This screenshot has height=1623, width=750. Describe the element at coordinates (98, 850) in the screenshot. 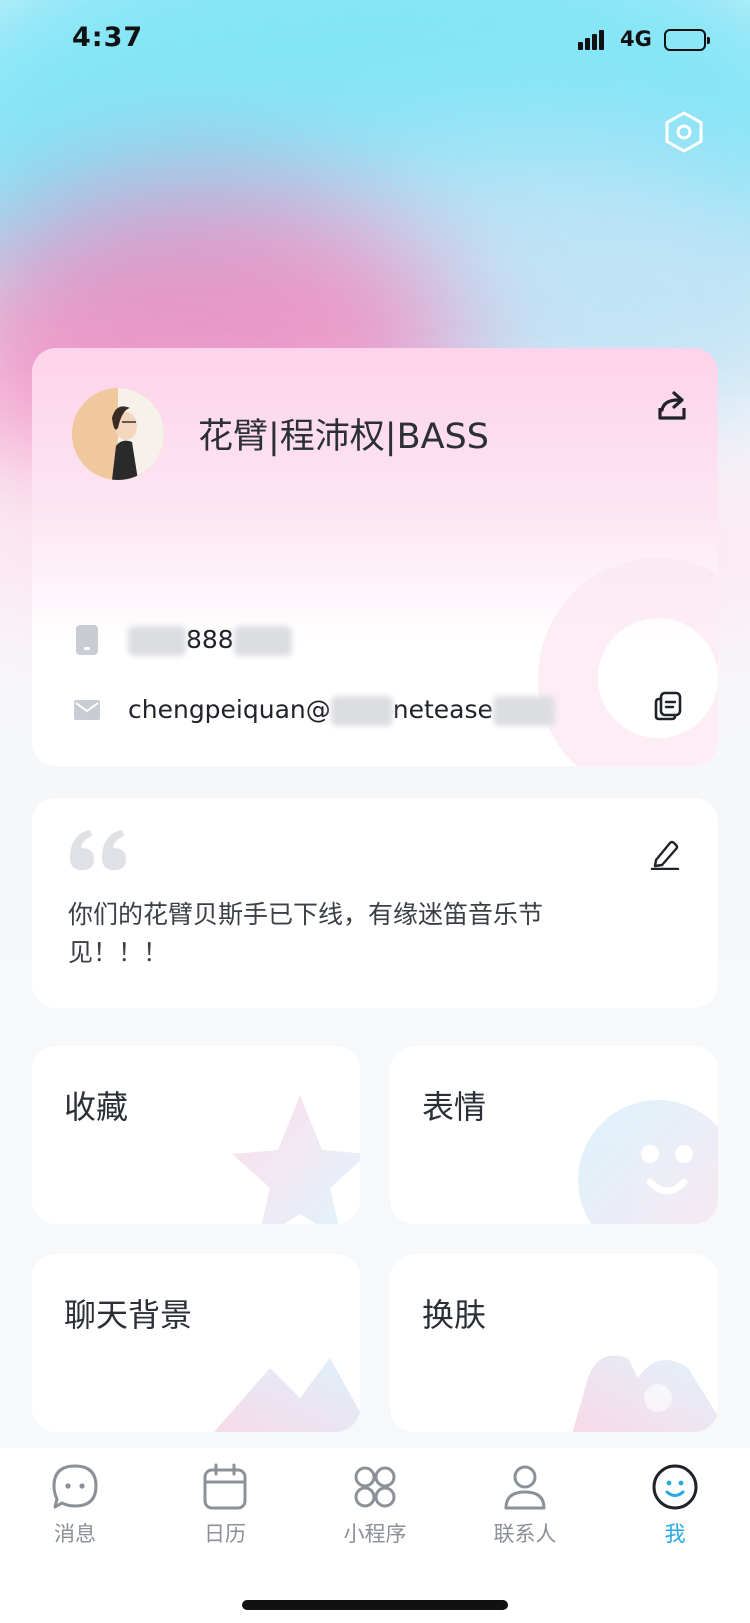

I see `quote-icon` at that location.